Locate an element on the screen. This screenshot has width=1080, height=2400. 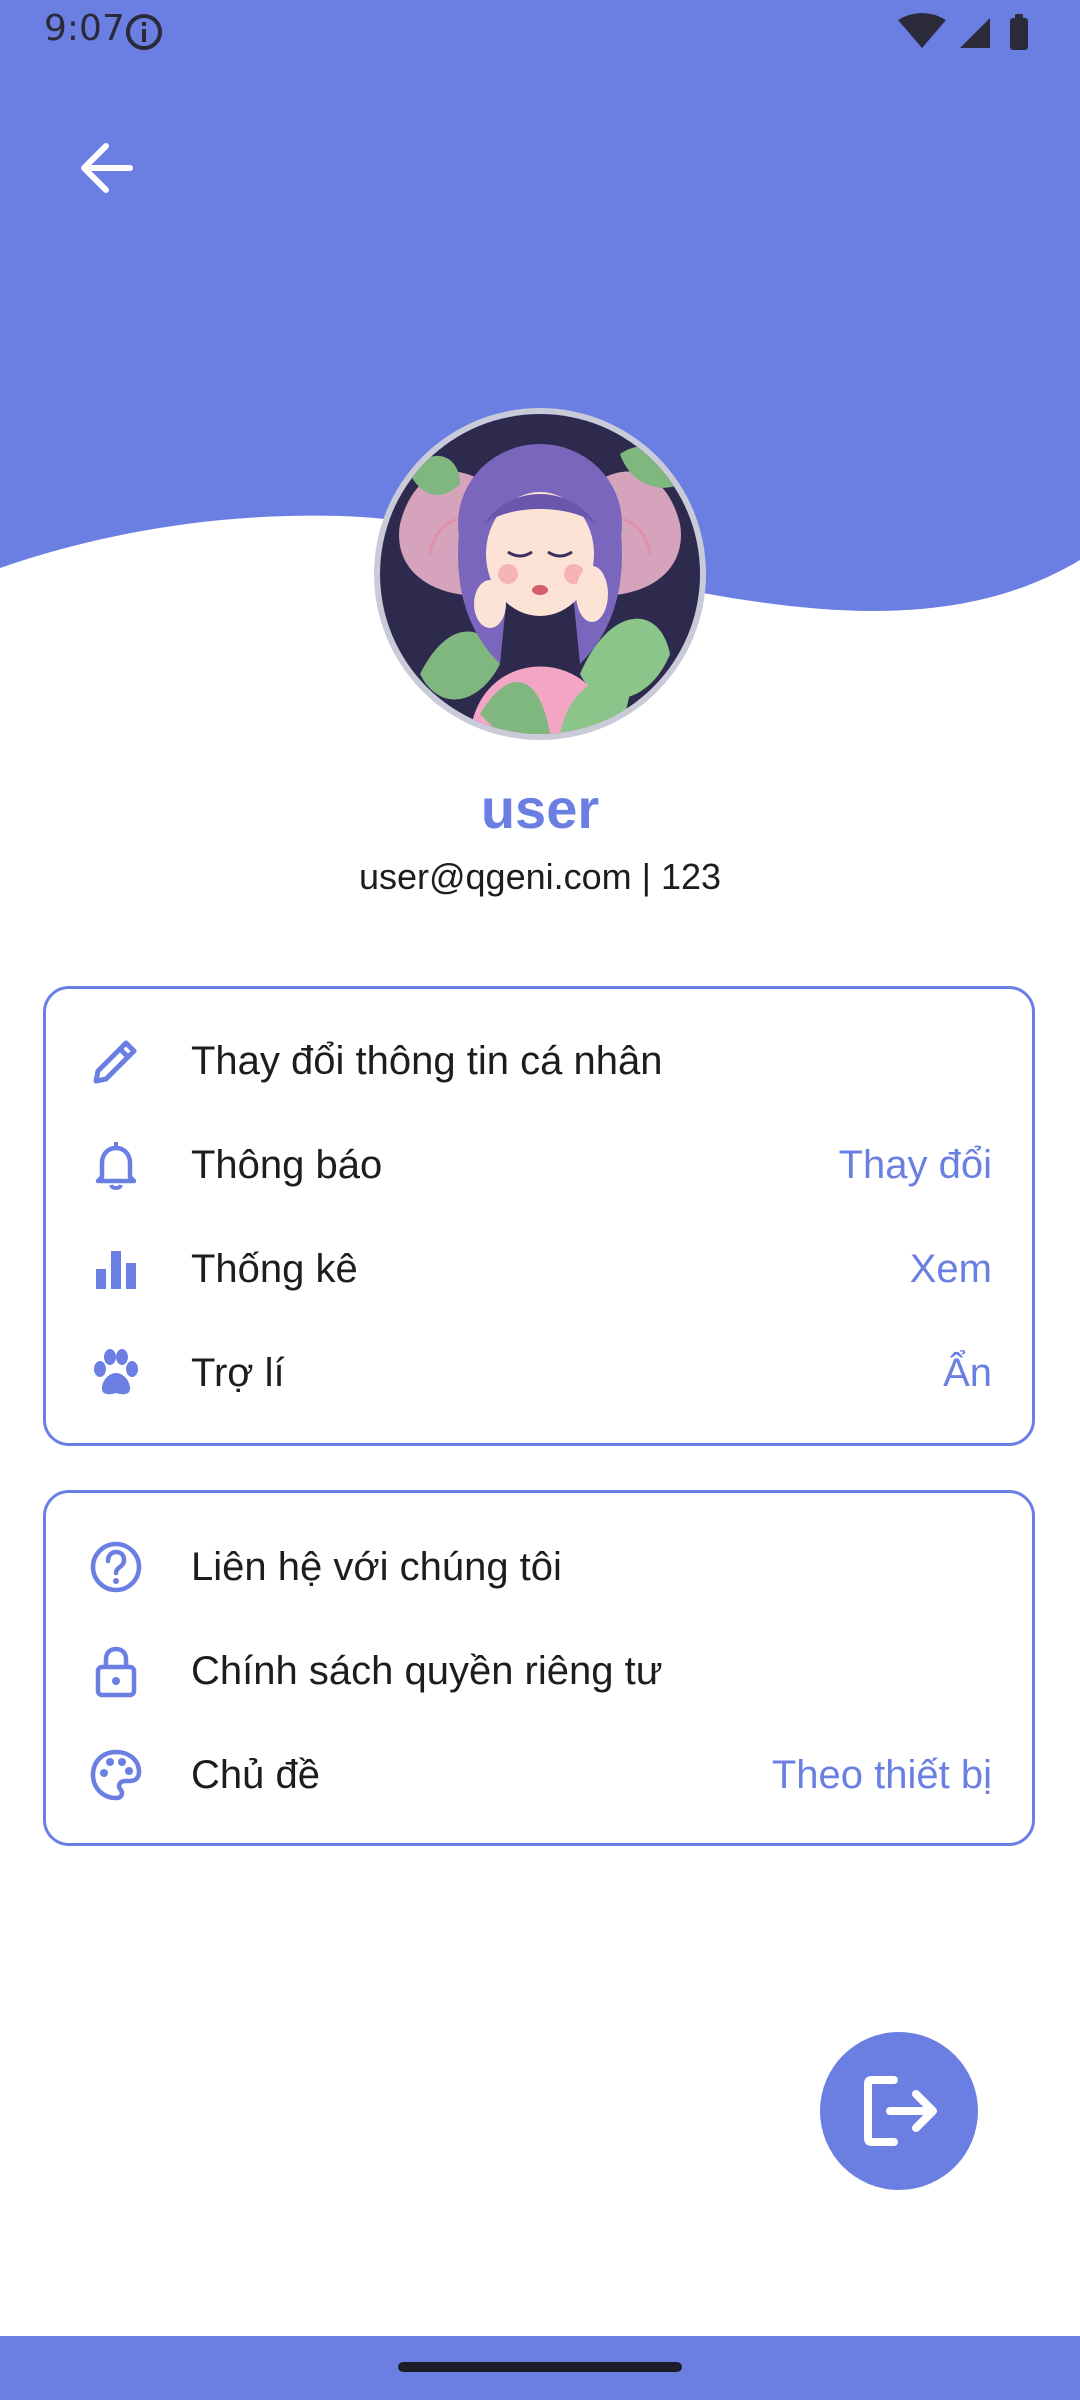
back-button is located at coordinates (106, 168).